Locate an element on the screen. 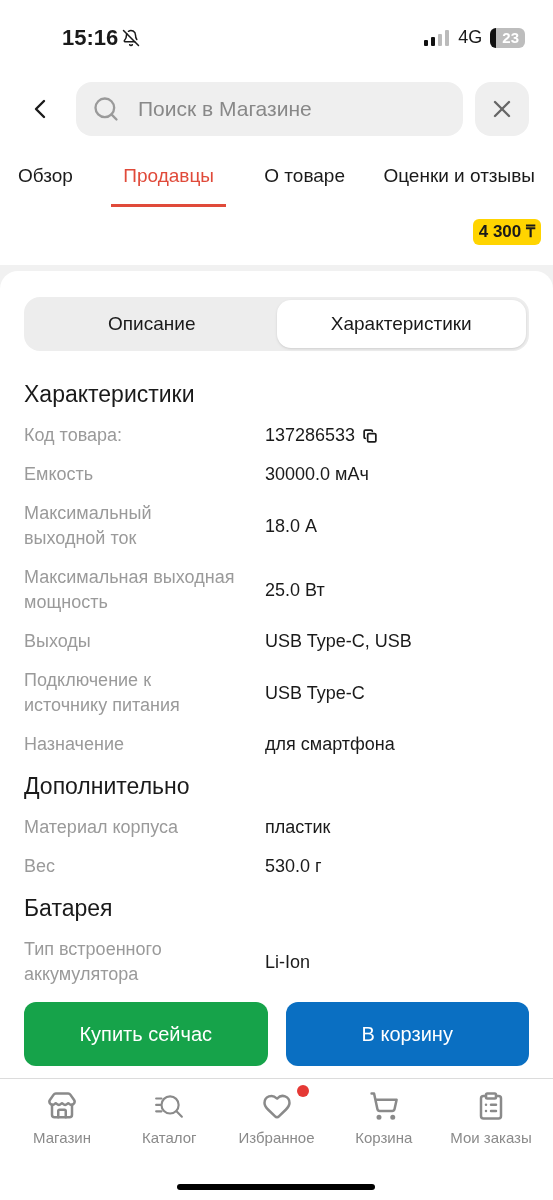 The height and width of the screenshot is (1200, 553). spec-value: 530.0 г is located at coordinates (293, 866).